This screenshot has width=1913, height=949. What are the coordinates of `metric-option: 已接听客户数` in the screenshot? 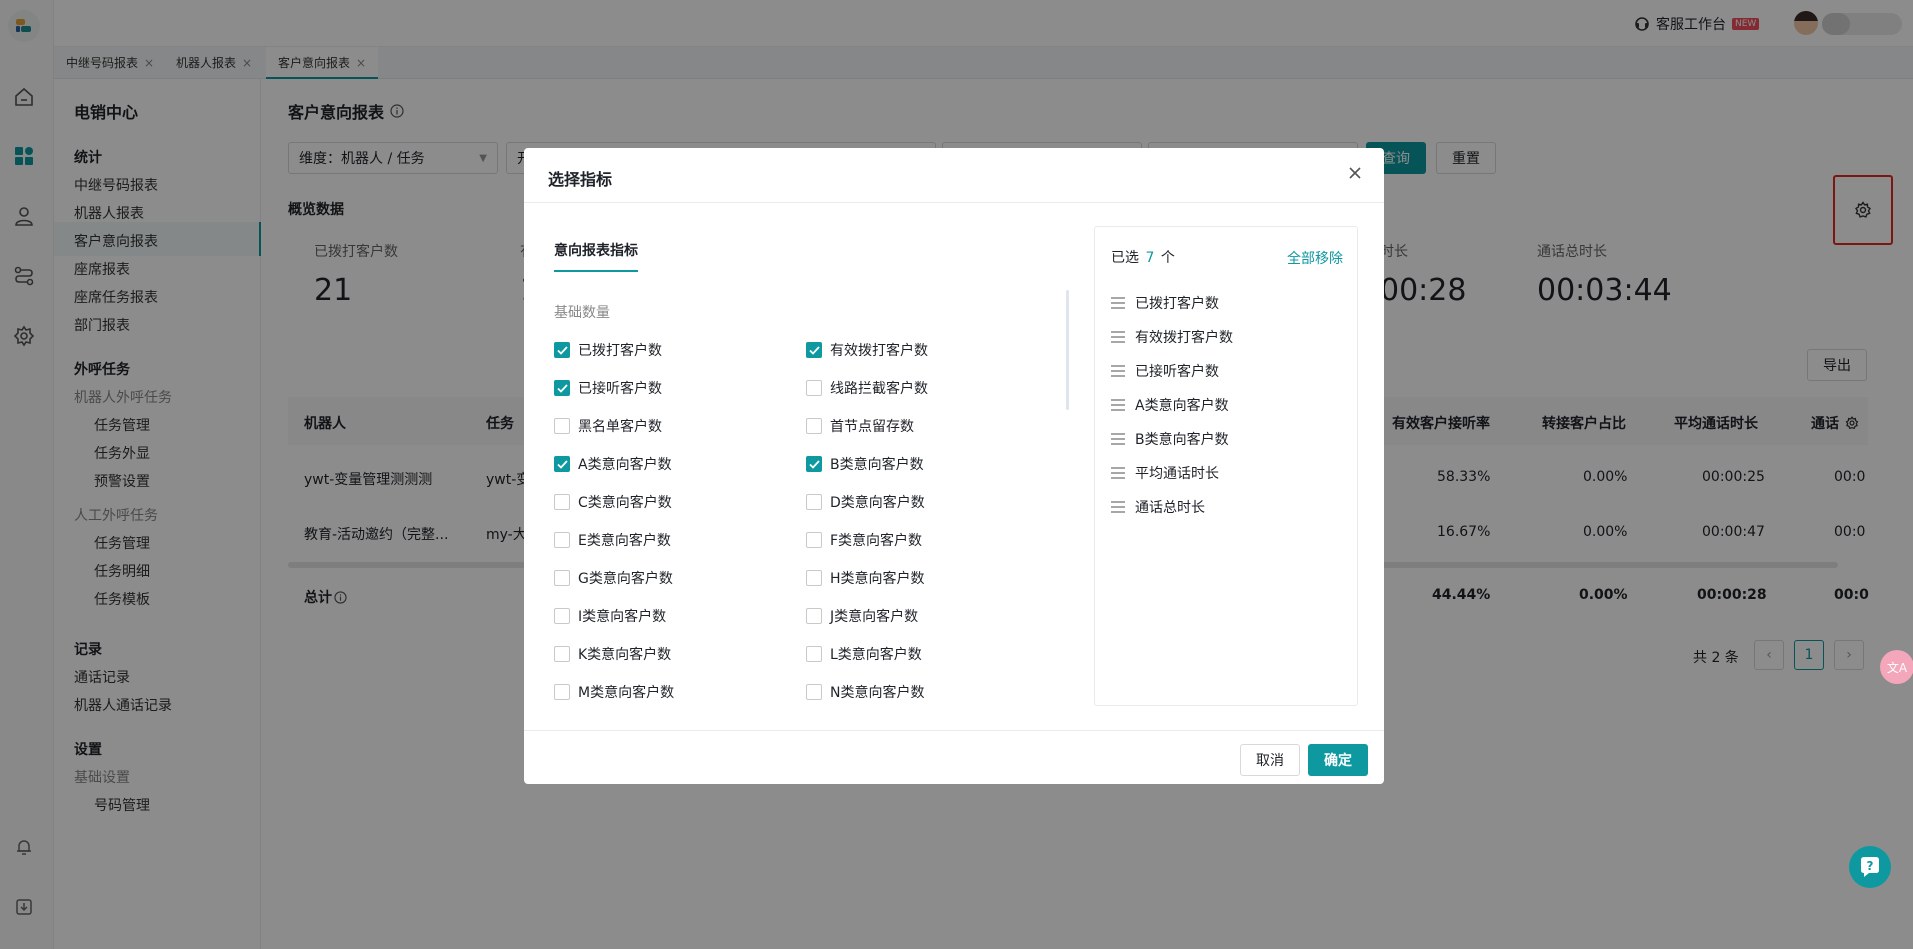 It's located at (608, 388).